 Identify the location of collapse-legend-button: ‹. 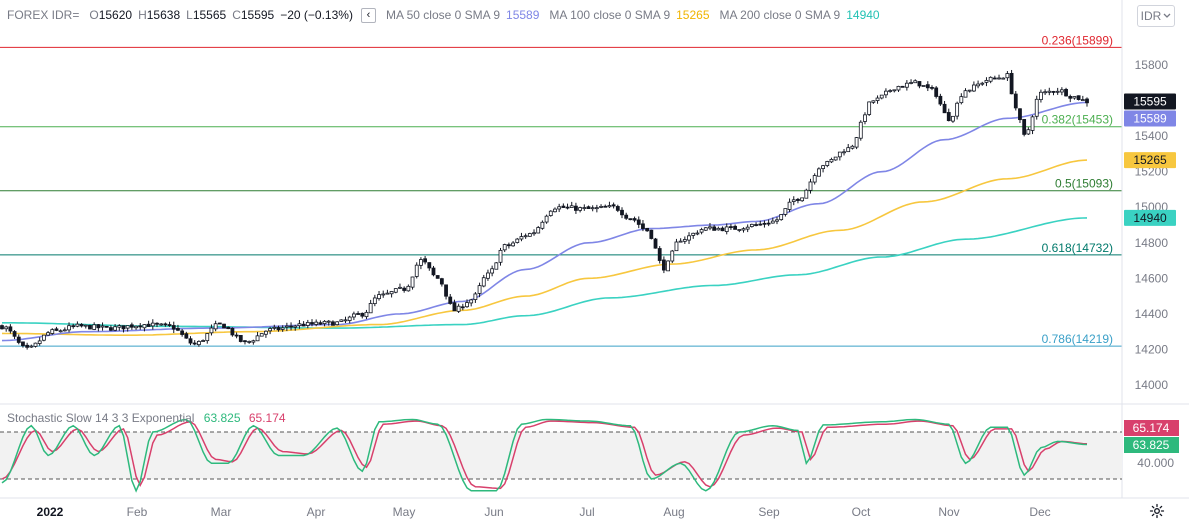
(368, 15).